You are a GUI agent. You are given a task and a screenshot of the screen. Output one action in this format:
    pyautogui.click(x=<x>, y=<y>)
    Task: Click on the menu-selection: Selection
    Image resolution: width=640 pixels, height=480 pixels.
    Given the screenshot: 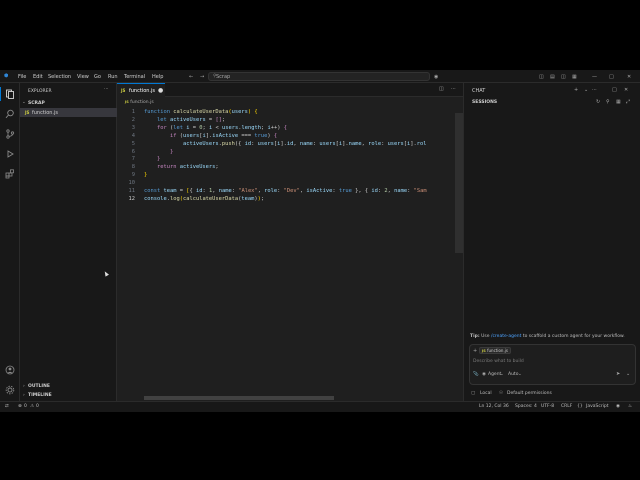 What is the action you would take?
    pyautogui.click(x=59, y=77)
    